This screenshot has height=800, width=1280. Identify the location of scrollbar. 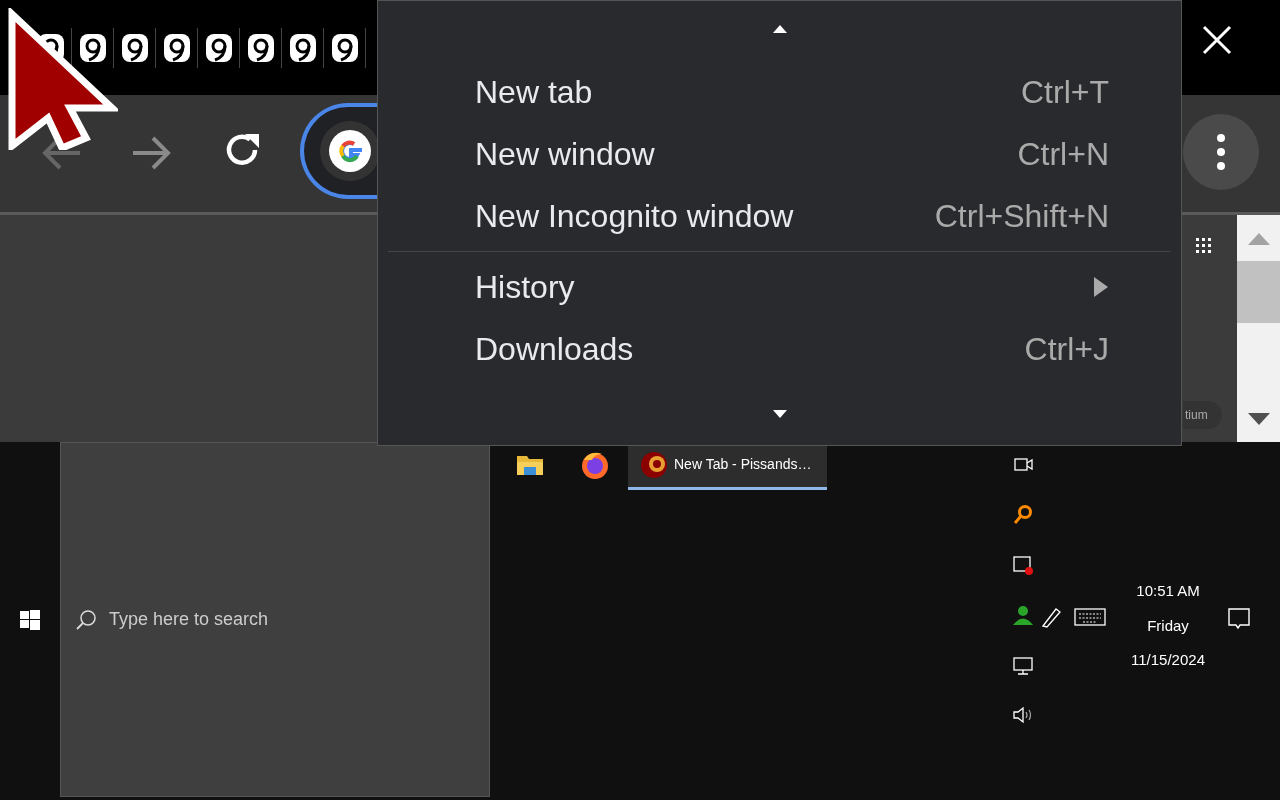
(1258, 328).